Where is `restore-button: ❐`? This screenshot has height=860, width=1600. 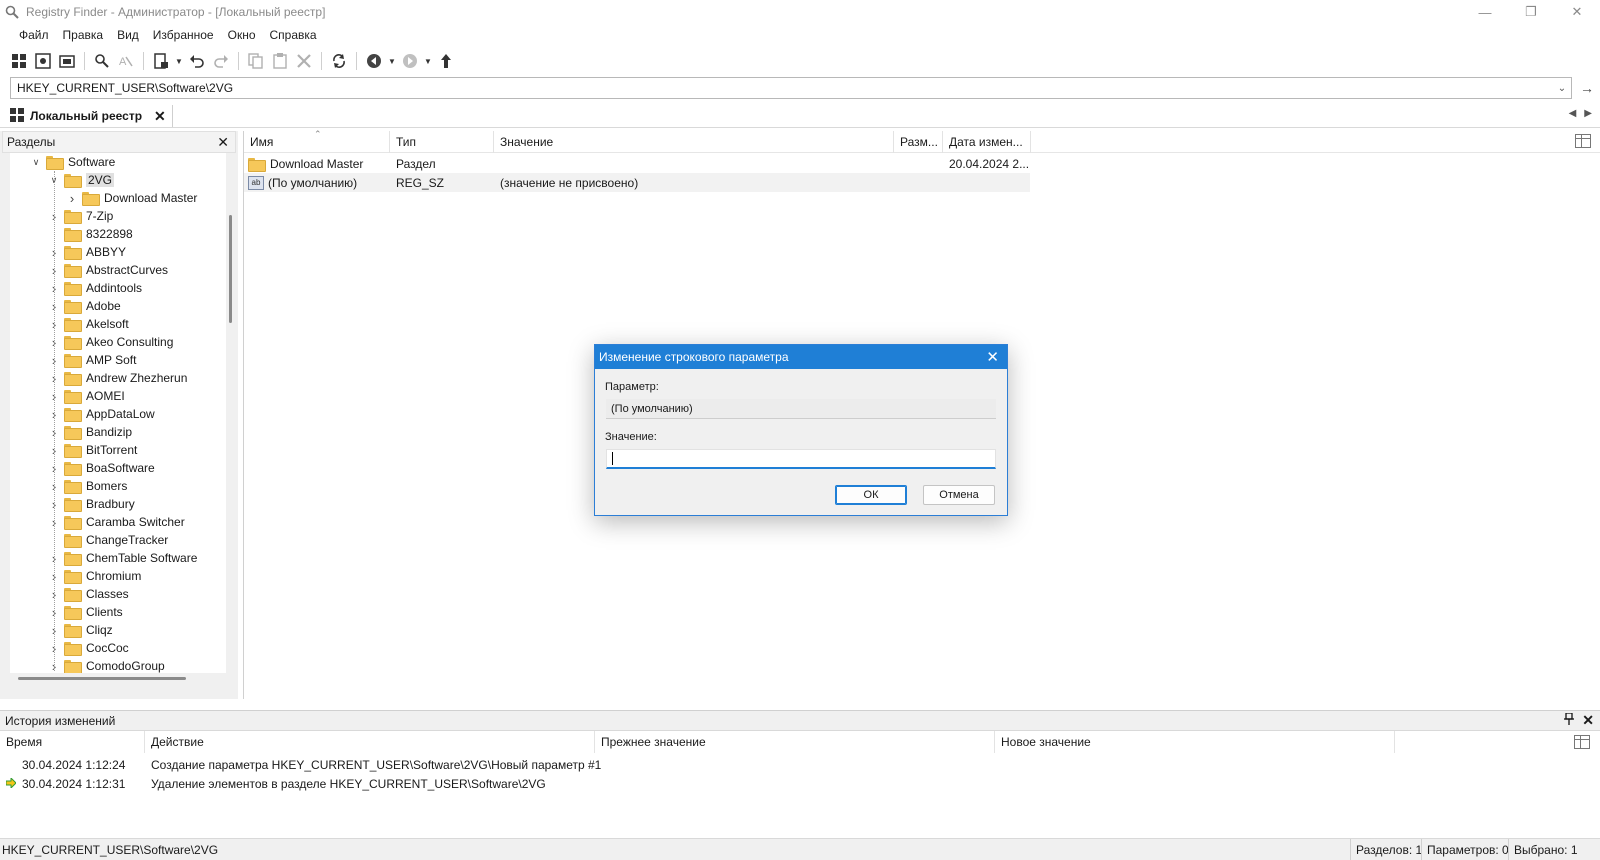 restore-button: ❐ is located at coordinates (1531, 12).